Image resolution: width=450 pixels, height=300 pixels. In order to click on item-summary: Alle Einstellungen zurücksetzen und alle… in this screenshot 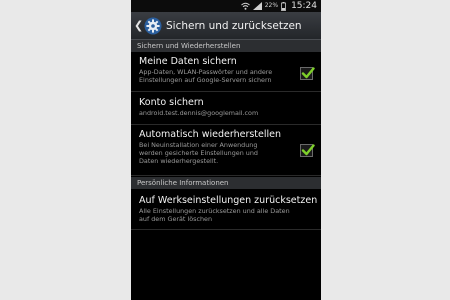, I will do `click(214, 215)`.